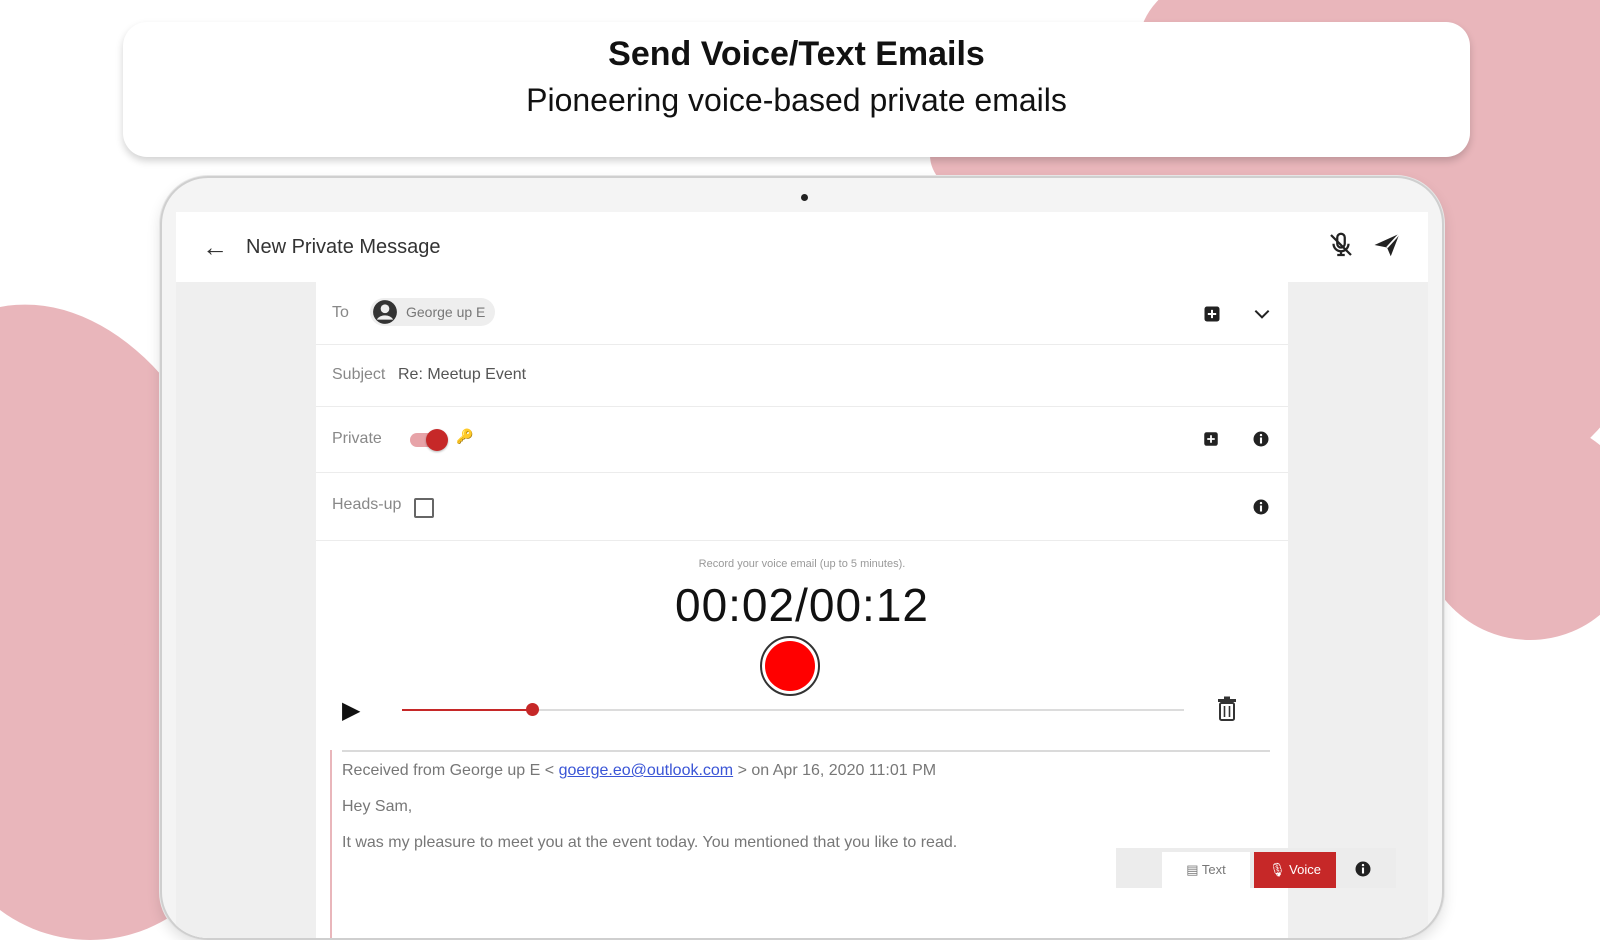 The image size is (1600, 940). I want to click on recording-timer: 00:02/00:12, so click(801, 605).